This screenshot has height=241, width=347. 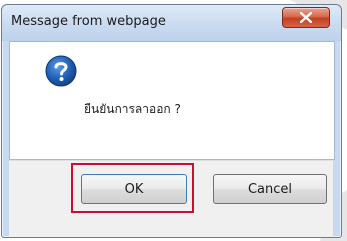 What do you see at coordinates (132, 188) in the screenshot?
I see `ok-button-highlight-box` at bounding box center [132, 188].